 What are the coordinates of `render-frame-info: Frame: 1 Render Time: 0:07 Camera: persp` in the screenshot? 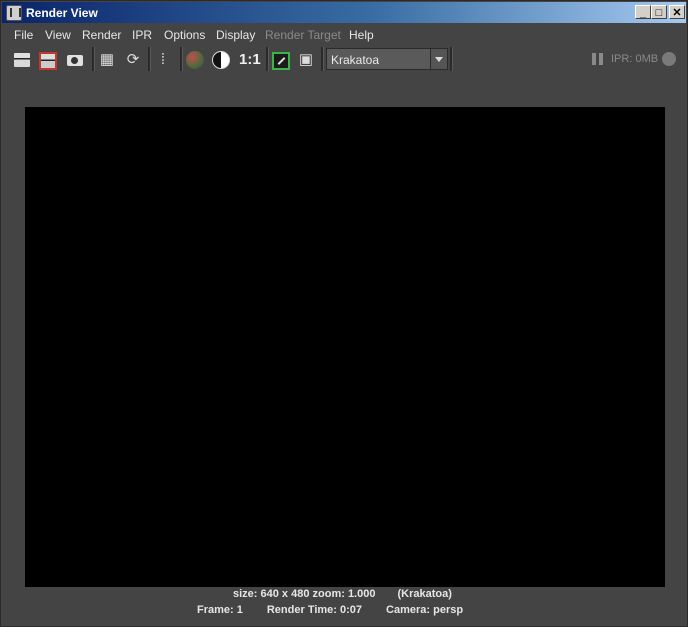 It's located at (330, 610).